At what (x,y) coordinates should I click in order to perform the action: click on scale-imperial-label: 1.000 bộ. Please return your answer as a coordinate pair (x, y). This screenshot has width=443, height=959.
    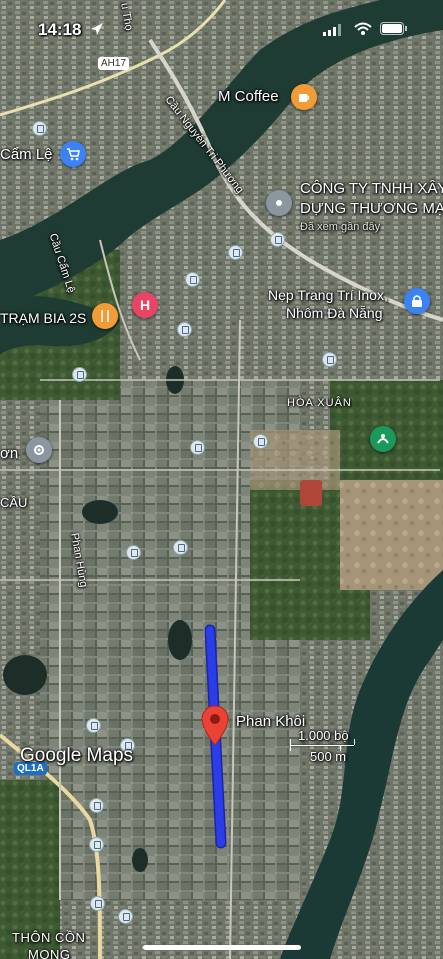
    Looking at the image, I should click on (323, 735).